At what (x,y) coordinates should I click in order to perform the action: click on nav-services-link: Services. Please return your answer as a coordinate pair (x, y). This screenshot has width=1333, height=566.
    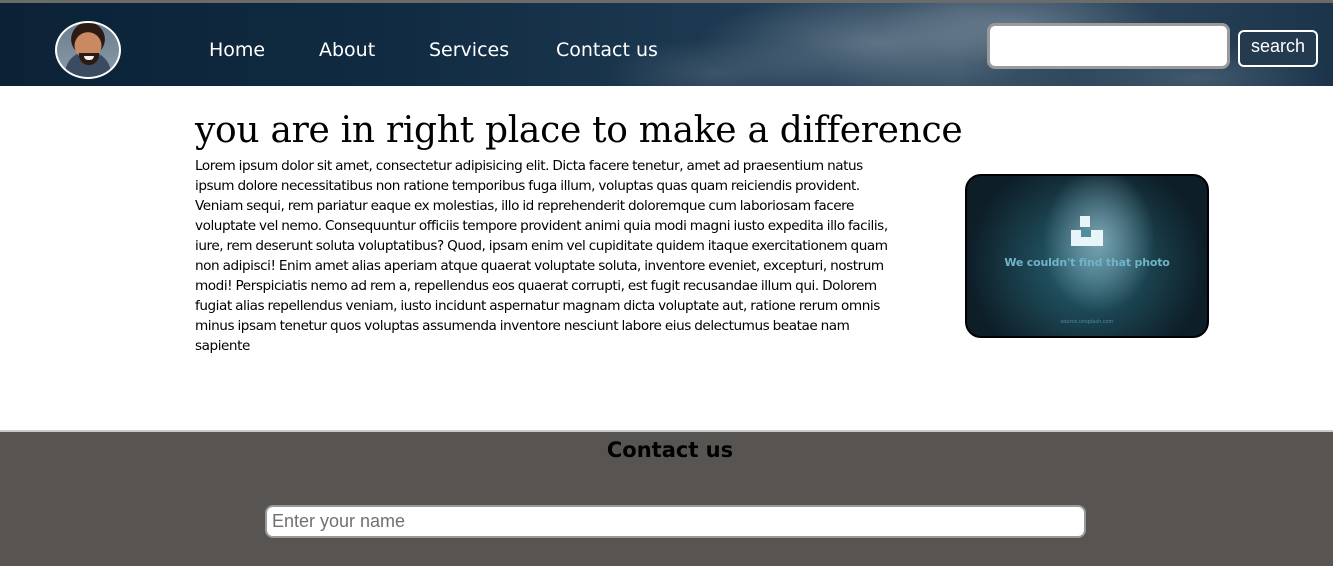
    Looking at the image, I should click on (469, 50).